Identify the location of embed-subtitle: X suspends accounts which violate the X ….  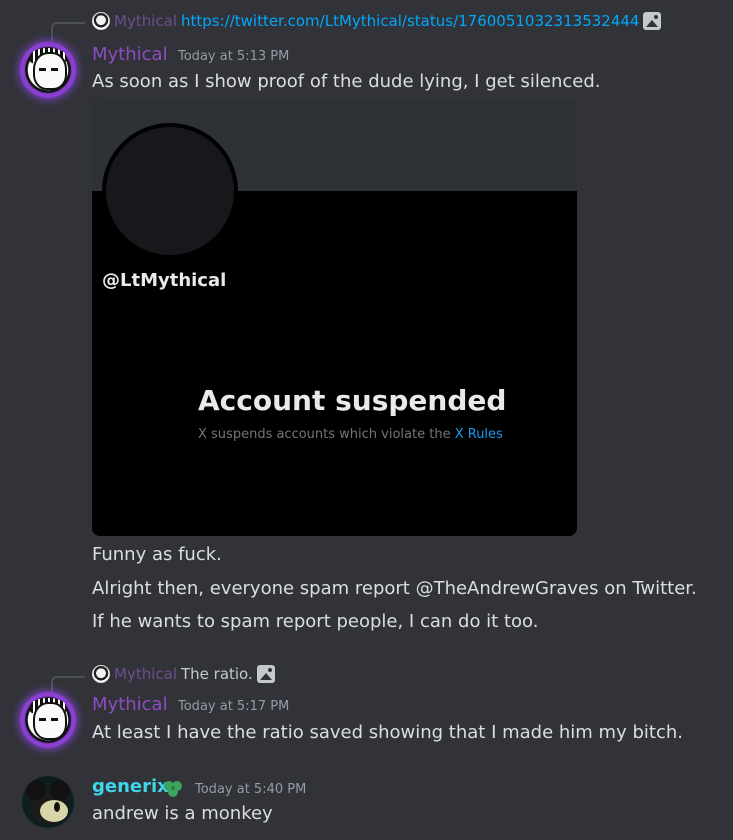
(350, 434).